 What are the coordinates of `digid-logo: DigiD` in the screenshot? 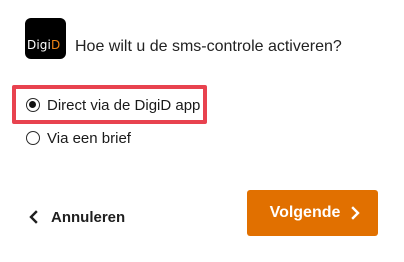 It's located at (45, 38).